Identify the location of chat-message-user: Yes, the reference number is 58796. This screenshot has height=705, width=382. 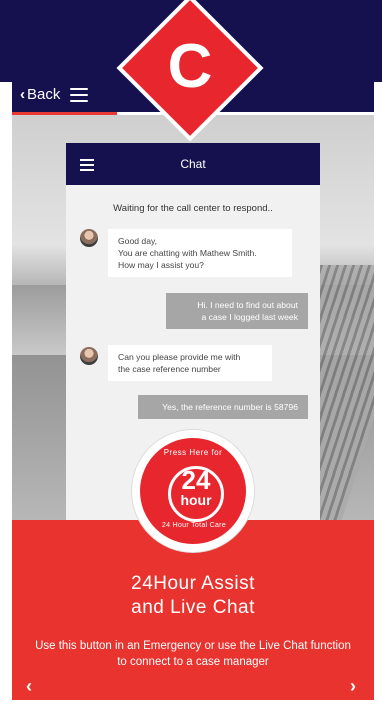
(223, 407).